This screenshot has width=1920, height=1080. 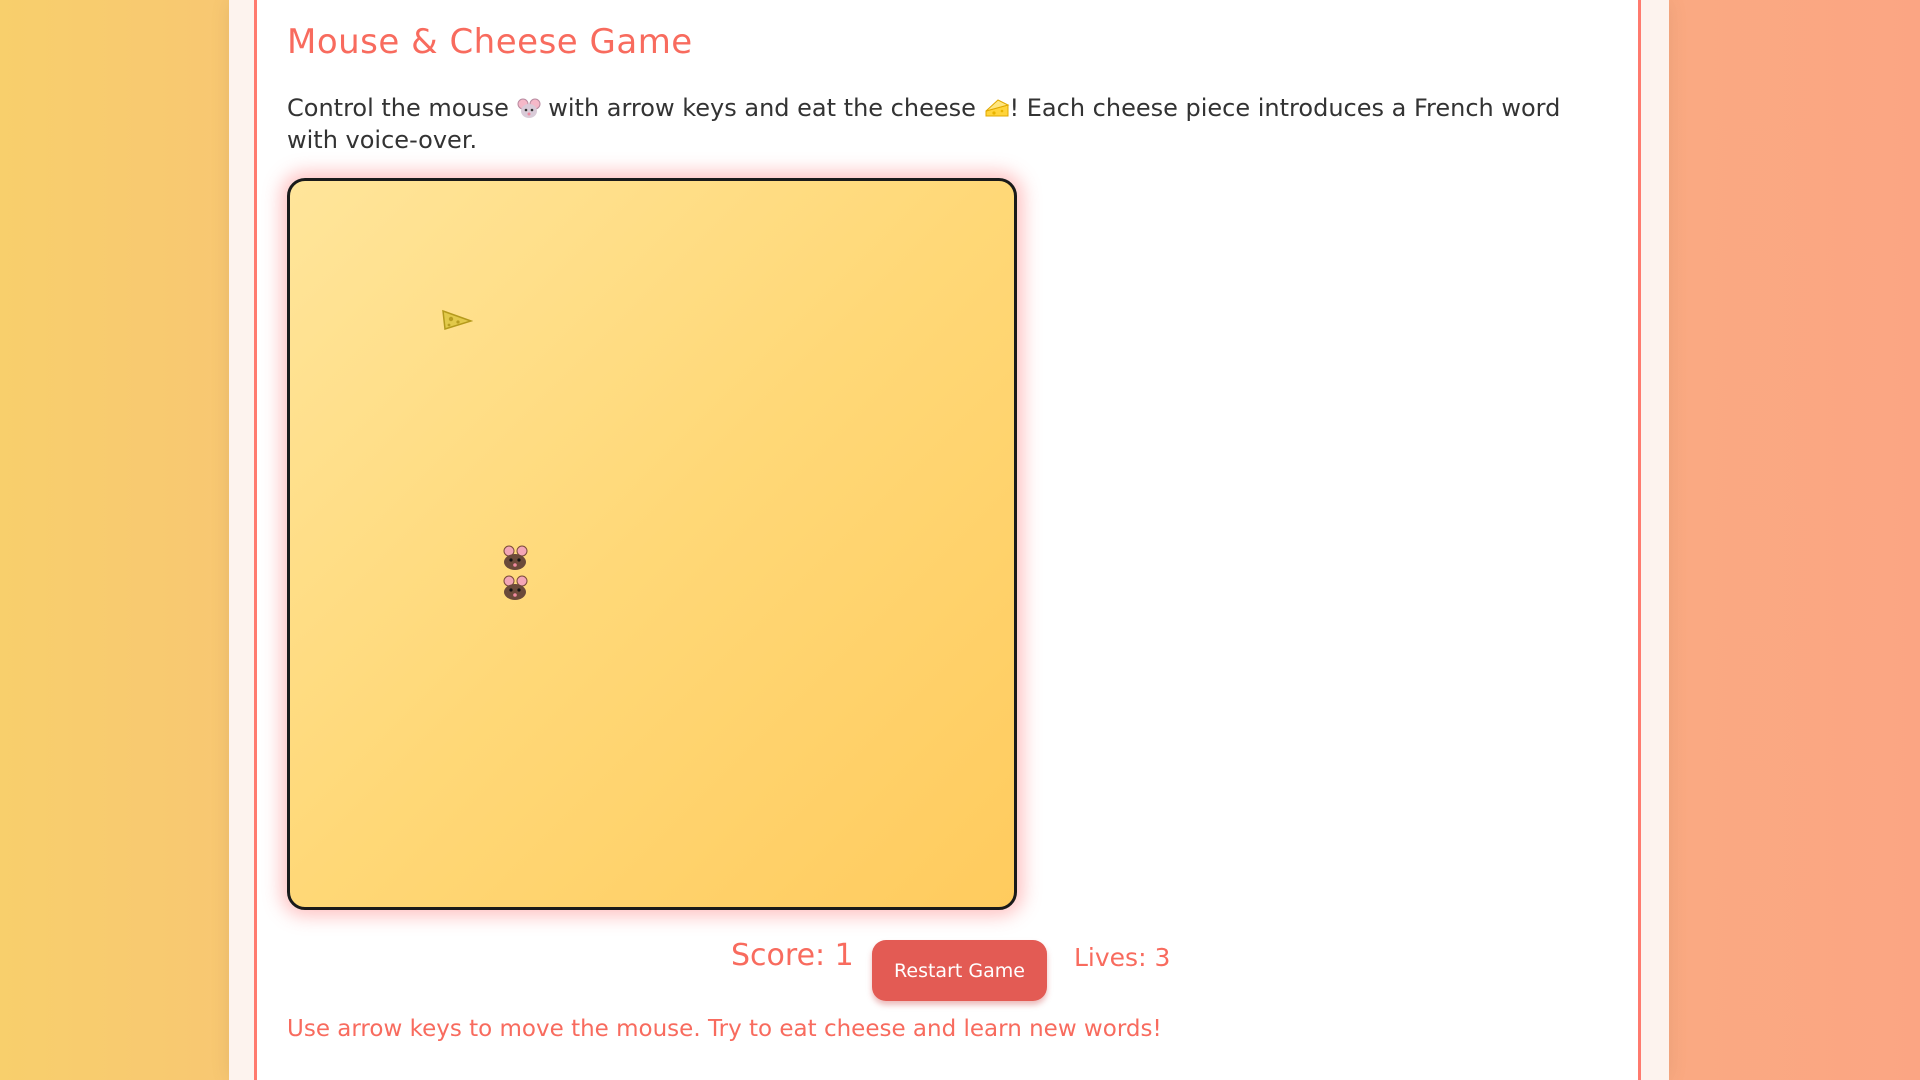 What do you see at coordinates (792, 955) in the screenshot?
I see `score-display: Score: 1` at bounding box center [792, 955].